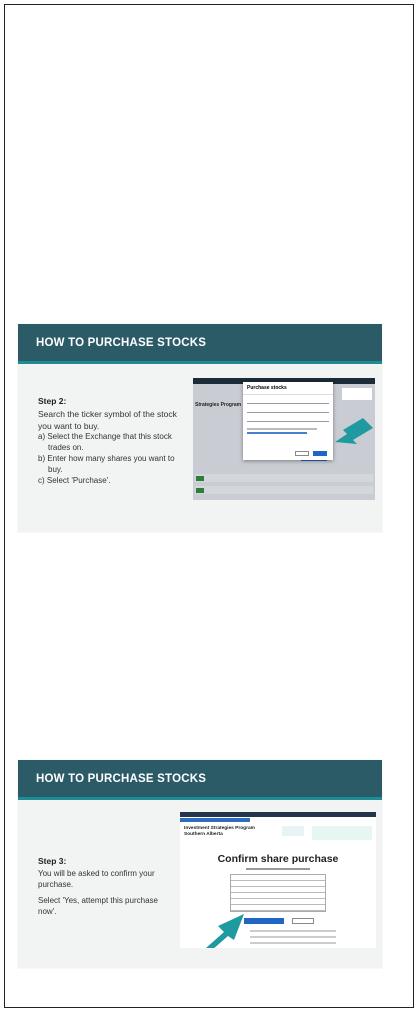  Describe the element at coordinates (215, 820) in the screenshot. I see `screenshot-subbar` at that location.